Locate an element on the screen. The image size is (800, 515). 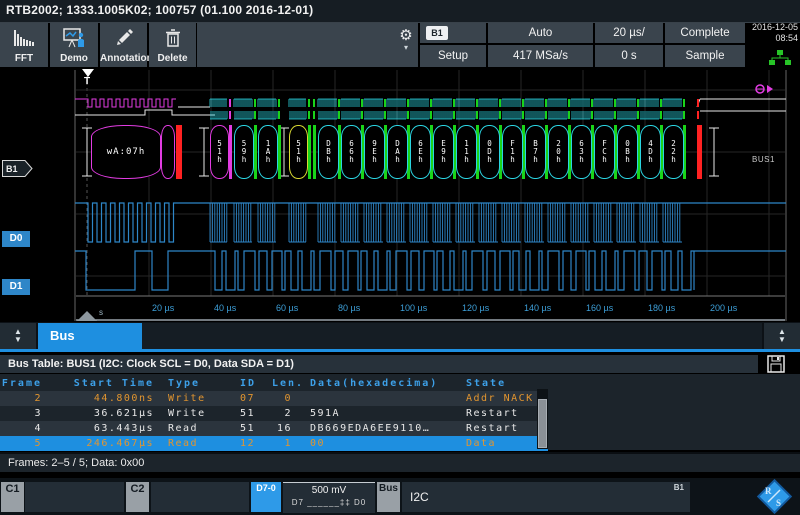
bus-frame-box: 9 E h is located at coordinates (374, 152).